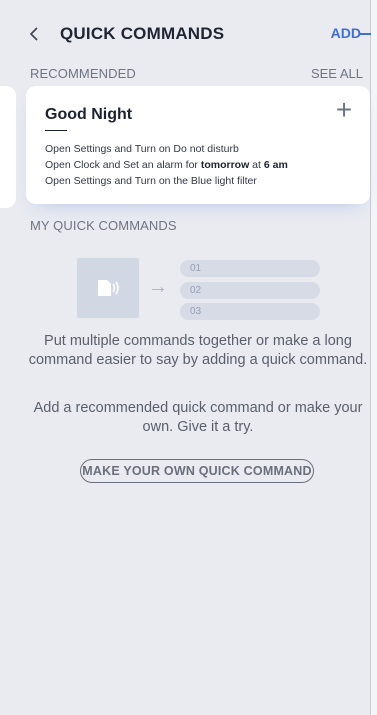 The height and width of the screenshot is (715, 377). Describe the element at coordinates (373, 357) in the screenshot. I see `screen-edge` at that location.